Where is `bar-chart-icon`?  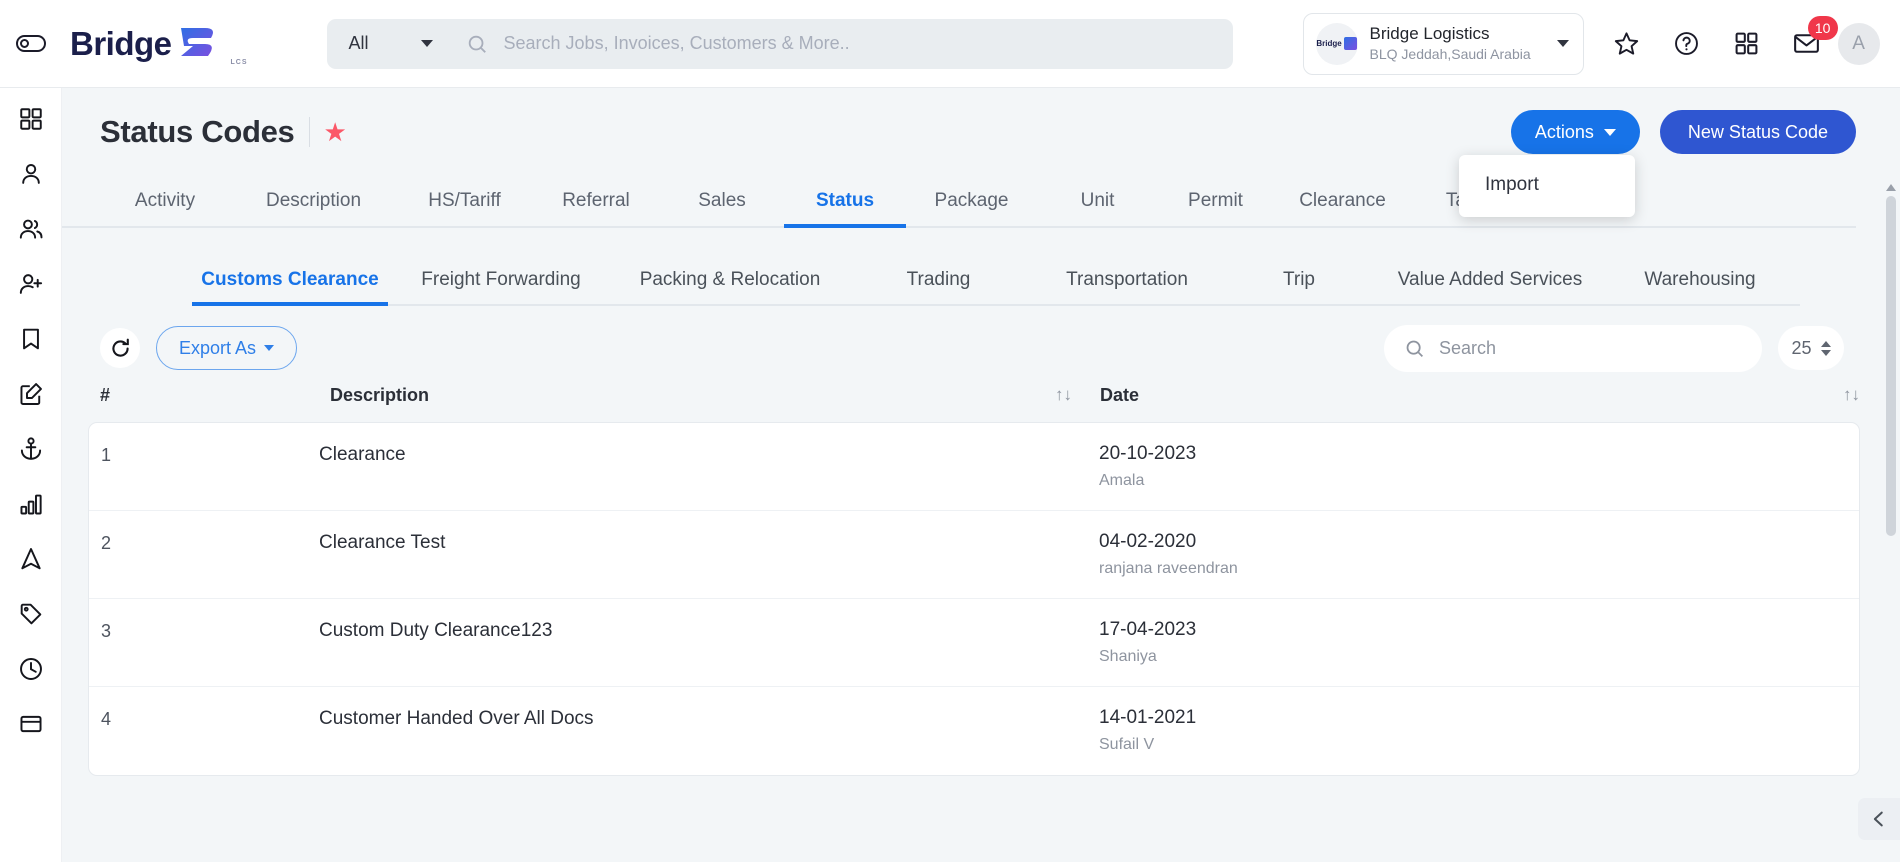 bar-chart-icon is located at coordinates (31, 504).